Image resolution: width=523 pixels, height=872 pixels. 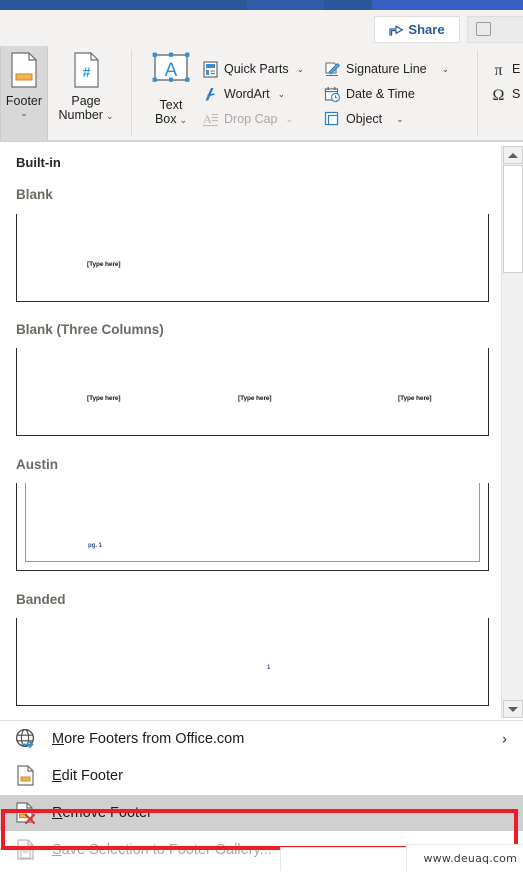 I want to click on drop-cap-icon: A, so click(x=210, y=119).